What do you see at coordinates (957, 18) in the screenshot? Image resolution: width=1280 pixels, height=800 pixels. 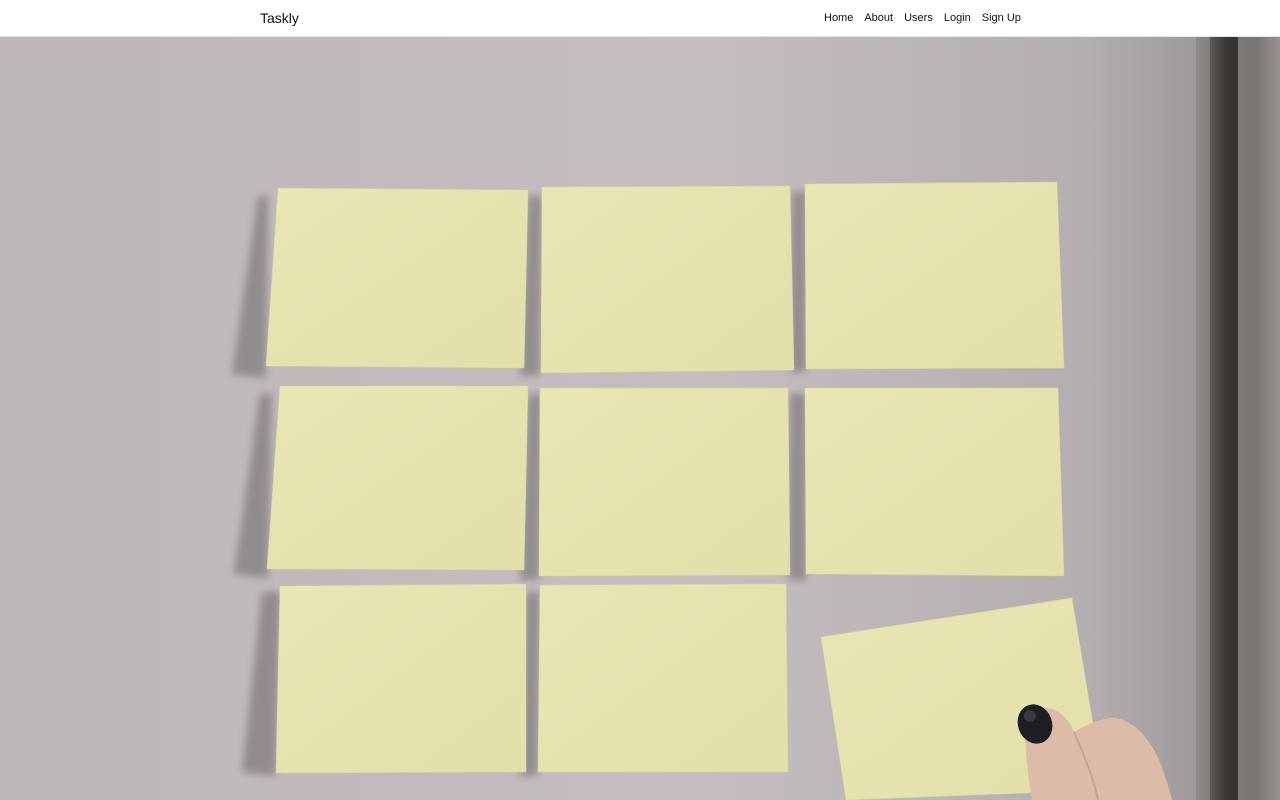 I see `nav-login-link: Login` at bounding box center [957, 18].